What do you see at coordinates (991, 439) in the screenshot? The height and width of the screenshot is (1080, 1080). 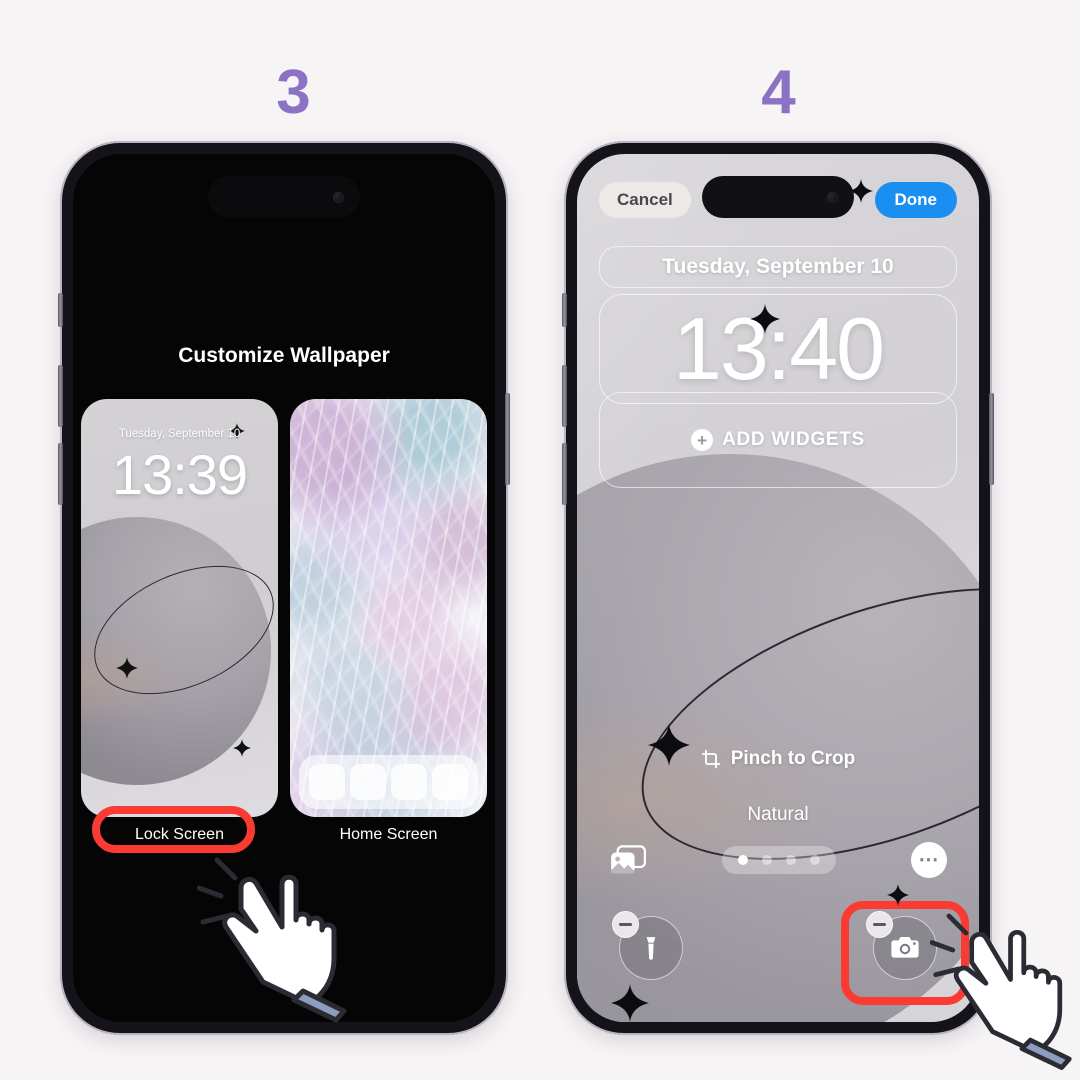 I see `power-button-right` at bounding box center [991, 439].